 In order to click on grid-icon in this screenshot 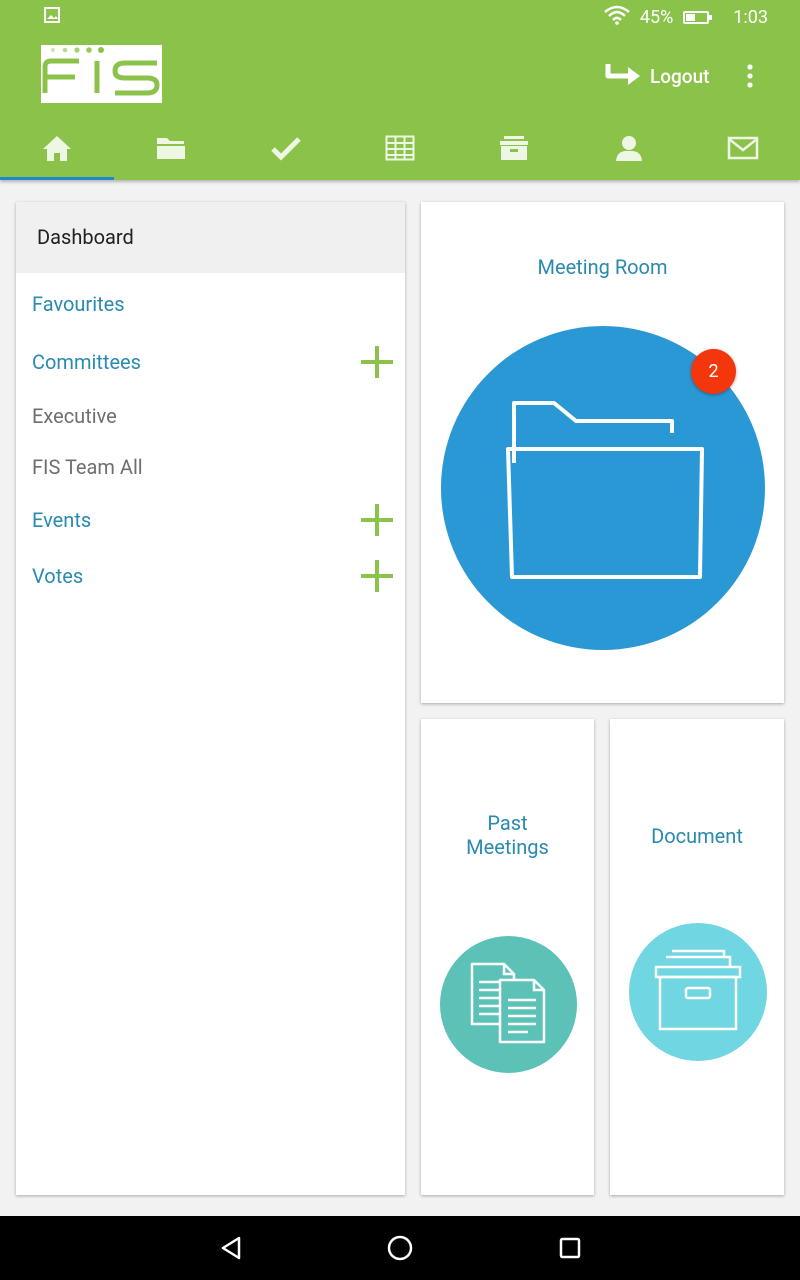, I will do `click(400, 150)`.